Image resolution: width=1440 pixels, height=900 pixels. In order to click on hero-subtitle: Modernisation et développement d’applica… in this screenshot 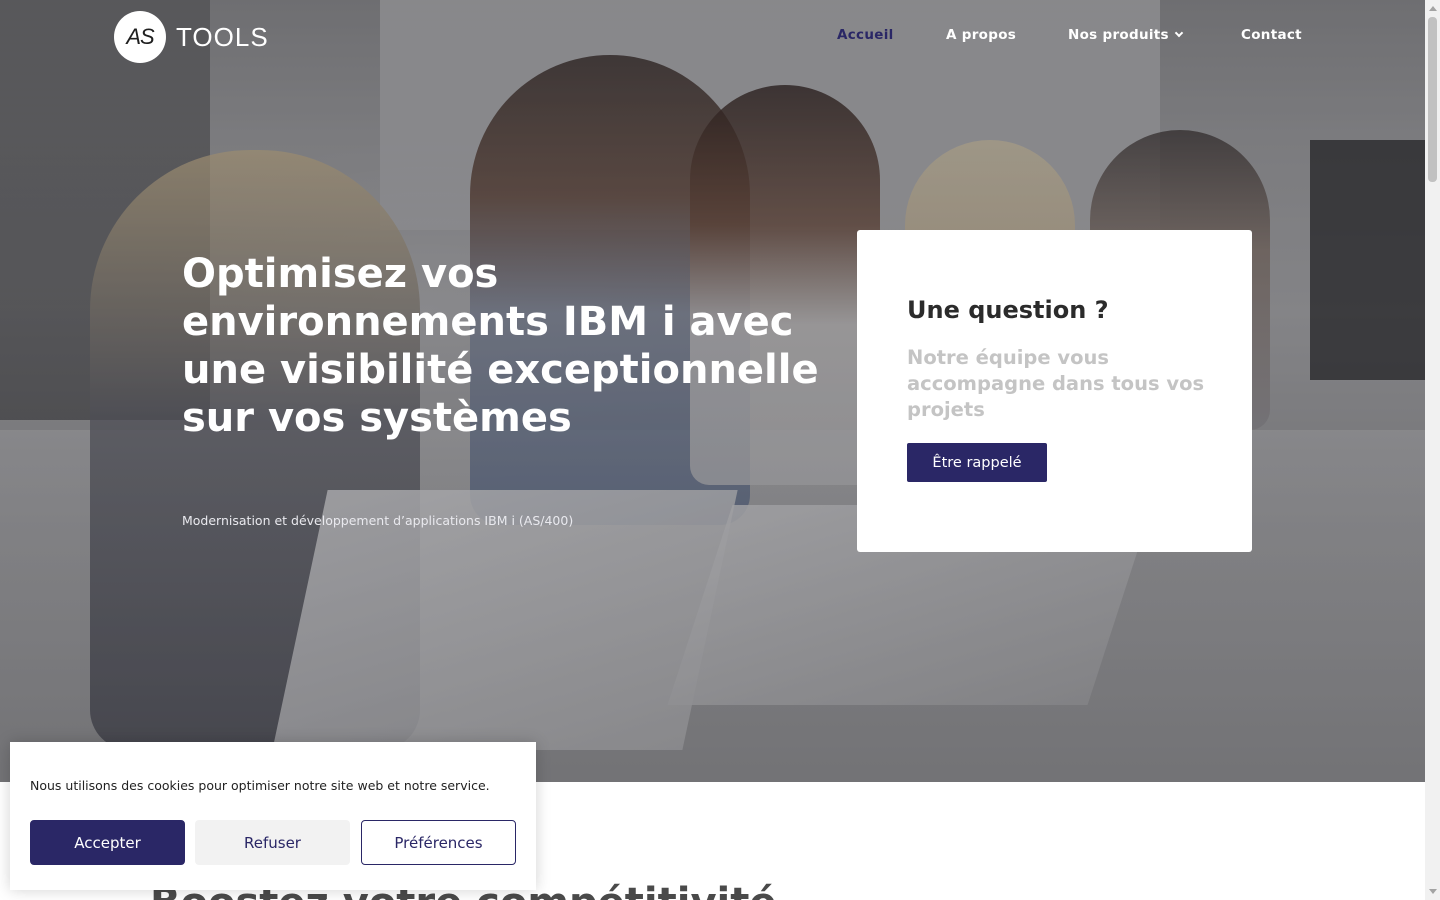, I will do `click(378, 520)`.